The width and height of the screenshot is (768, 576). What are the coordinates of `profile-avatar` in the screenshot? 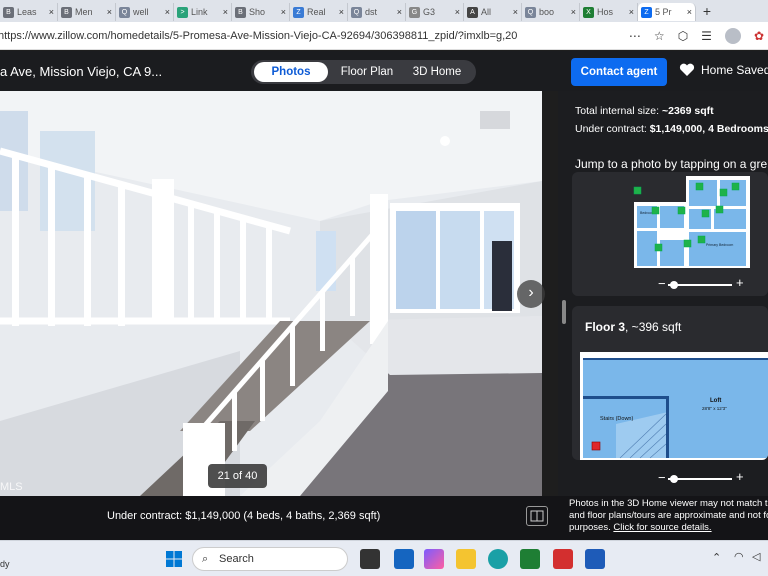 It's located at (732, 35).